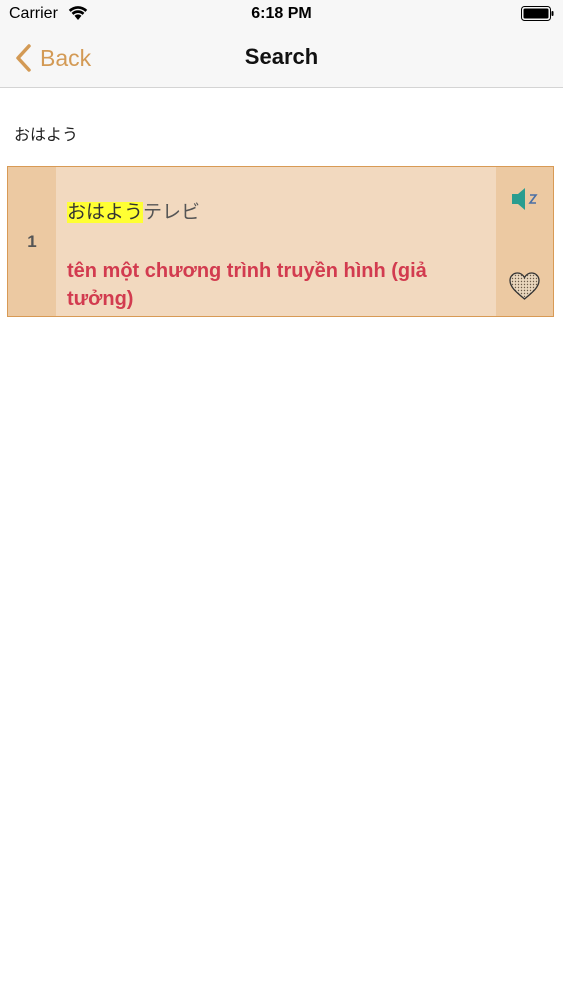 The width and height of the screenshot is (563, 1000). What do you see at coordinates (524, 286) in the screenshot?
I see `heart-icon` at bounding box center [524, 286].